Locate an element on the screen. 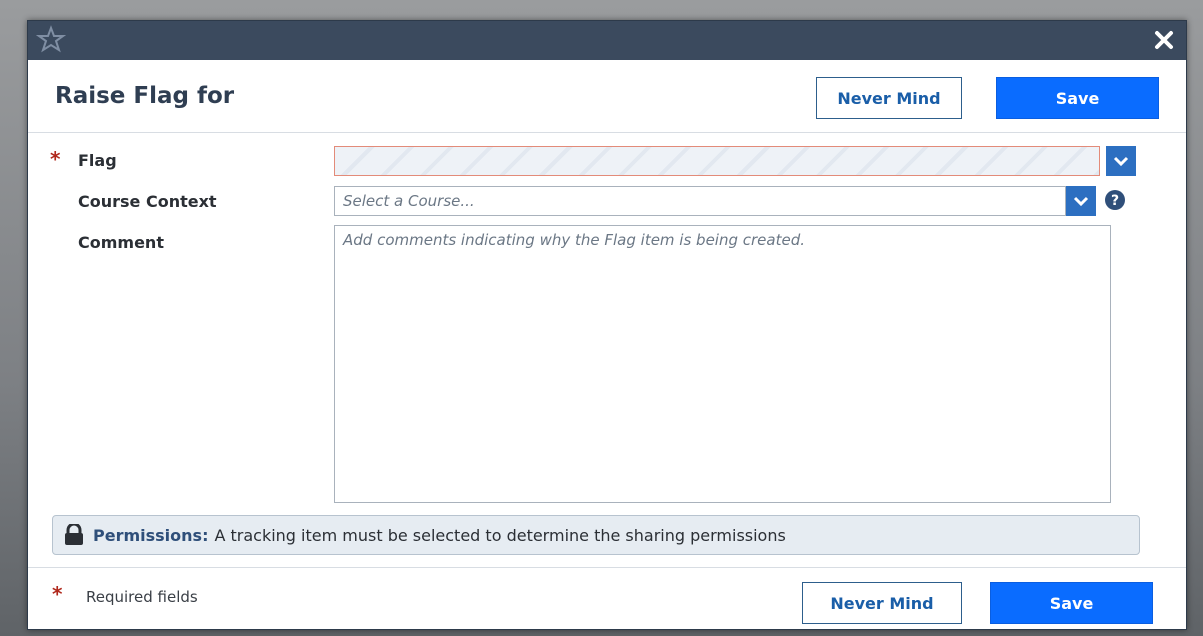  dialog-title: Raise Flag for is located at coordinates (145, 96).